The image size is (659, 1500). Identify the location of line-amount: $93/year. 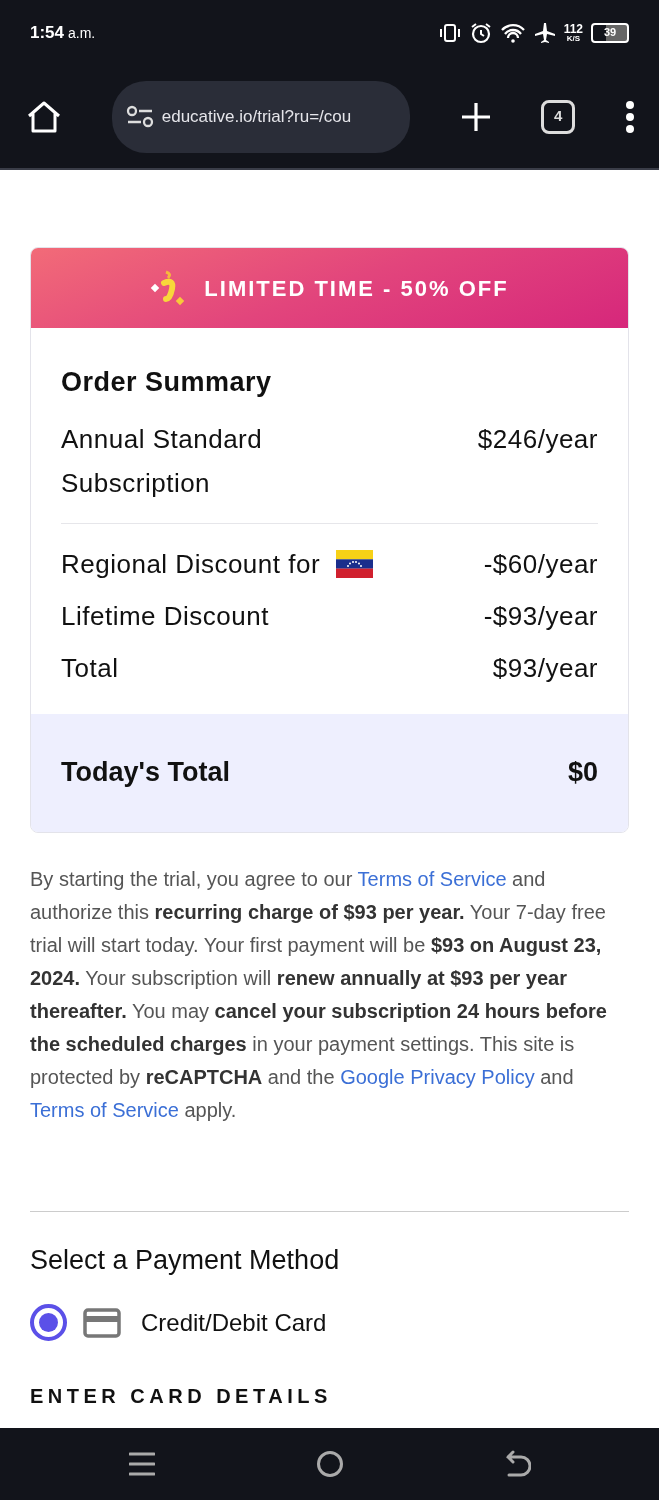
(545, 668).